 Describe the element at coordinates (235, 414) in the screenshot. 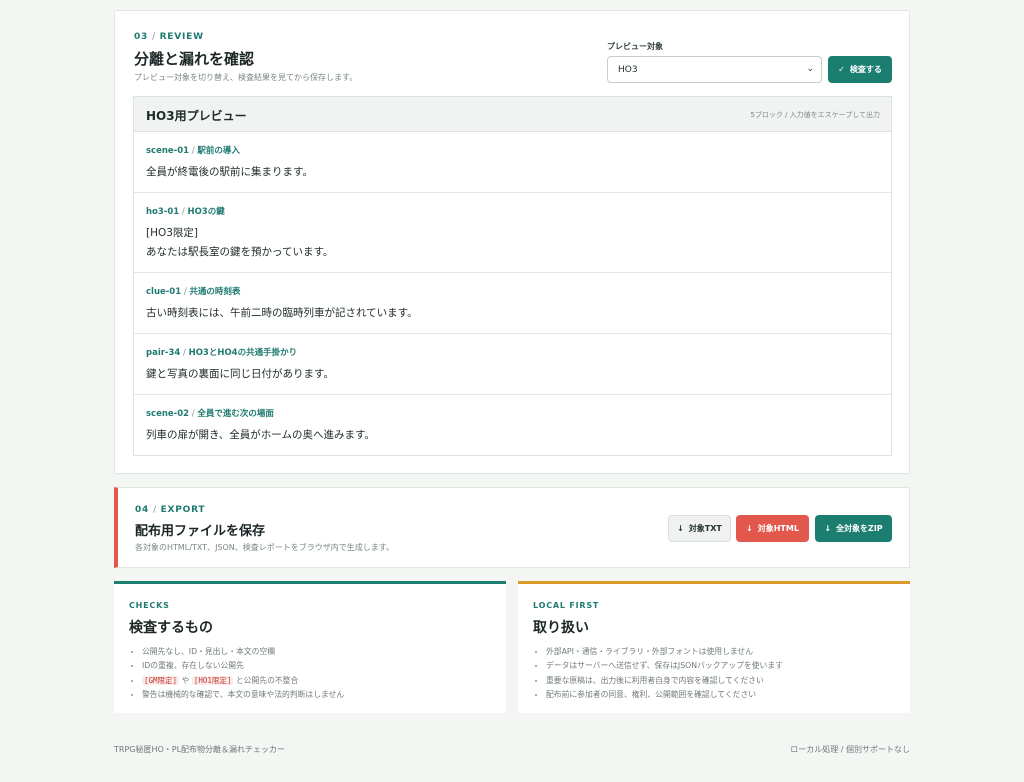

I see `block-title: 全員で進む次の場面` at that location.